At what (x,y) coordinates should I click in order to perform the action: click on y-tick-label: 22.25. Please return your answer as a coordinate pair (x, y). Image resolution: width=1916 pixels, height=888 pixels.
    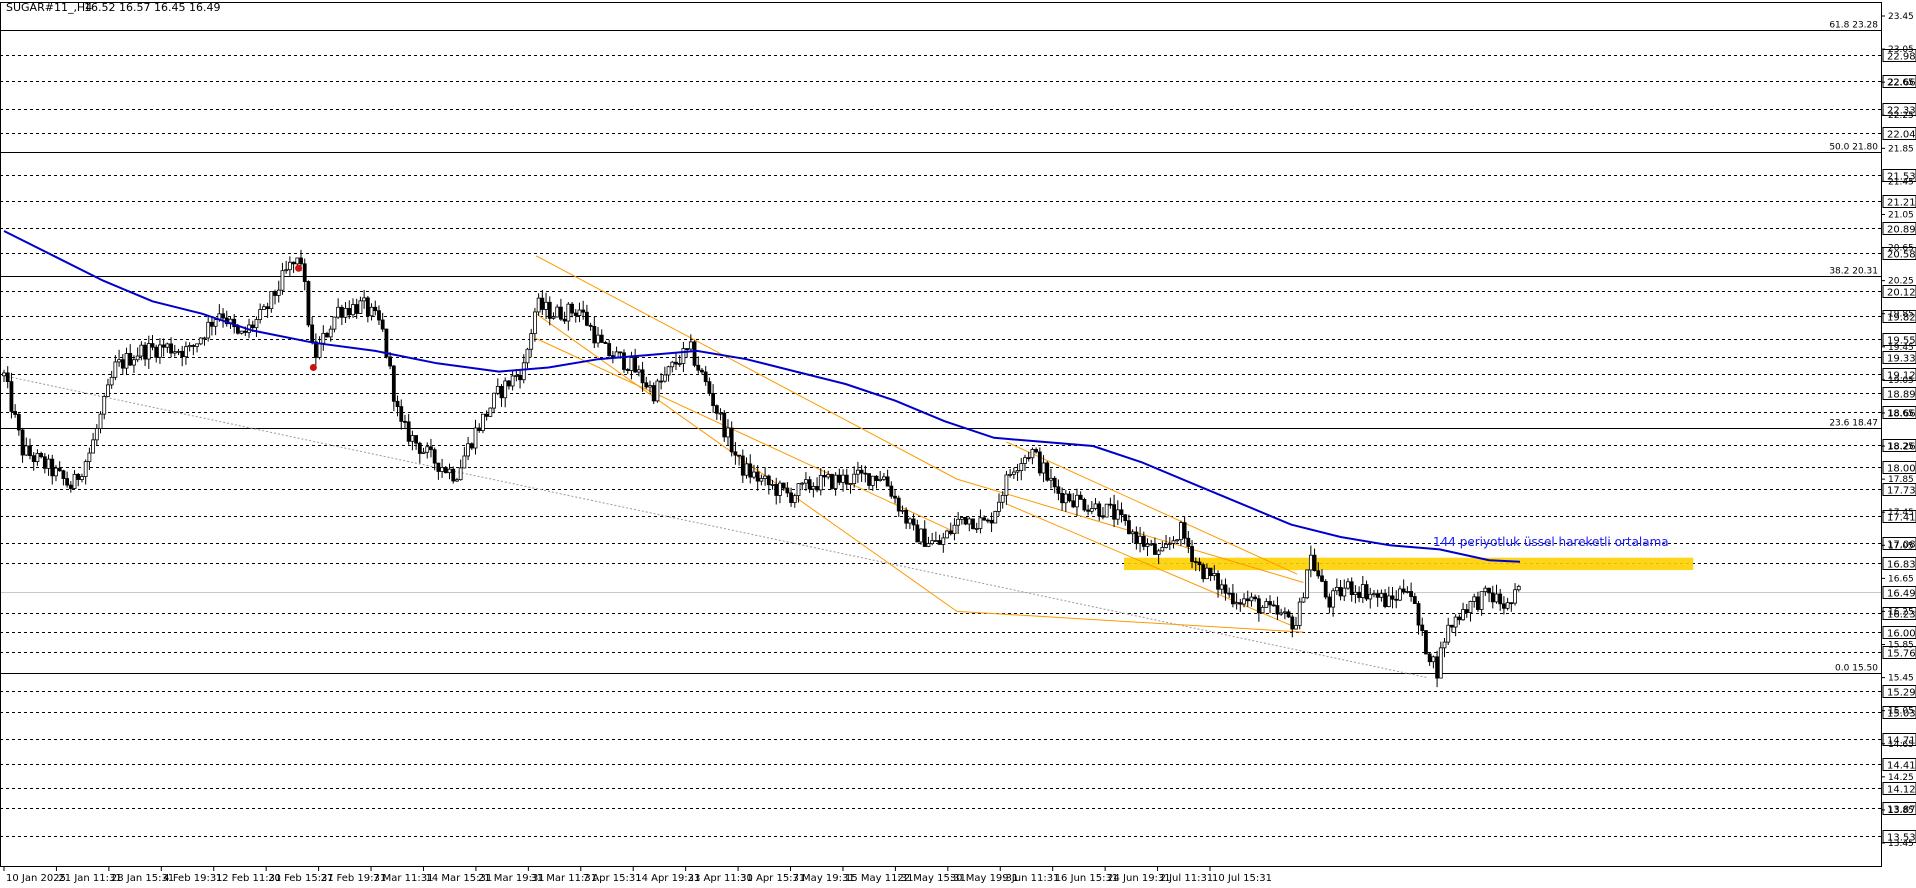
    Looking at the image, I should click on (1901, 116).